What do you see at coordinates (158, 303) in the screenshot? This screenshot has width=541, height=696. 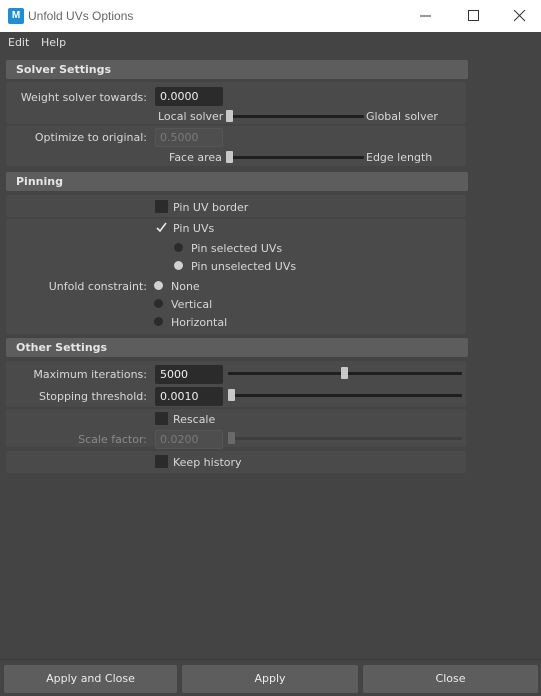 I see `constraint-vertical-radio` at bounding box center [158, 303].